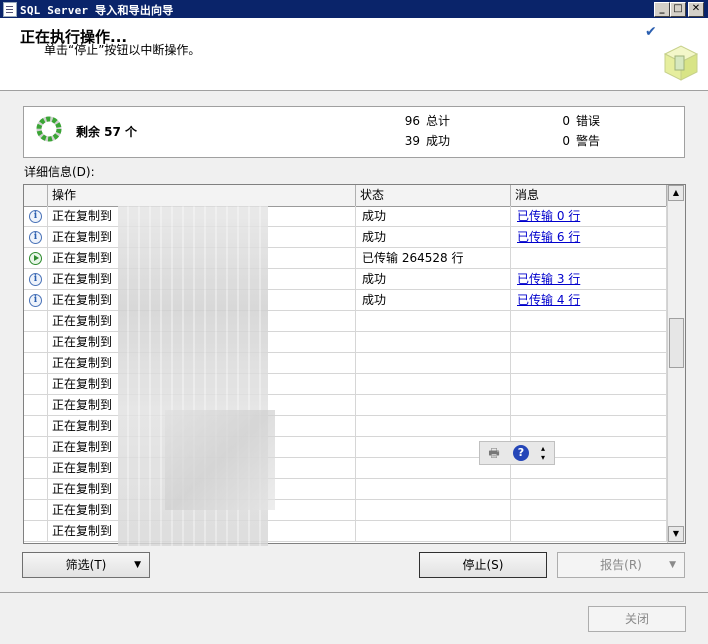  I want to click on wizard-cube-icon, so click(681, 63).